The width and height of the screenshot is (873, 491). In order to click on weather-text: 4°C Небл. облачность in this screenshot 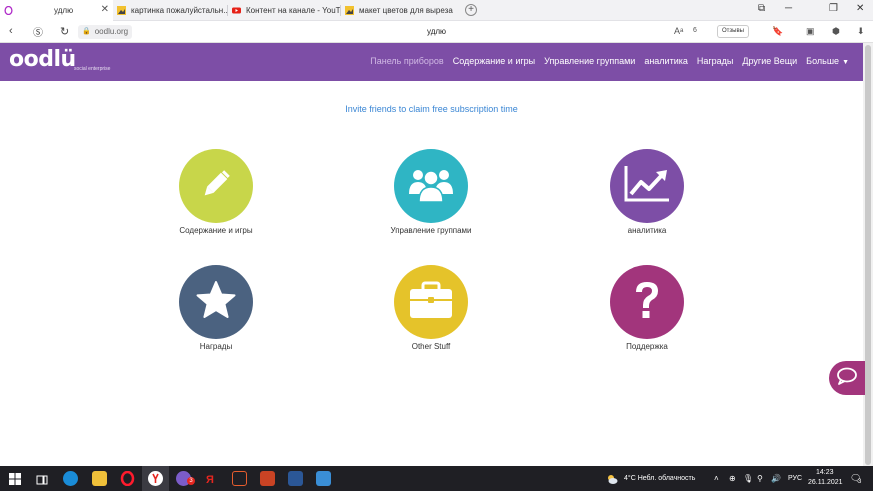, I will do `click(659, 478)`.